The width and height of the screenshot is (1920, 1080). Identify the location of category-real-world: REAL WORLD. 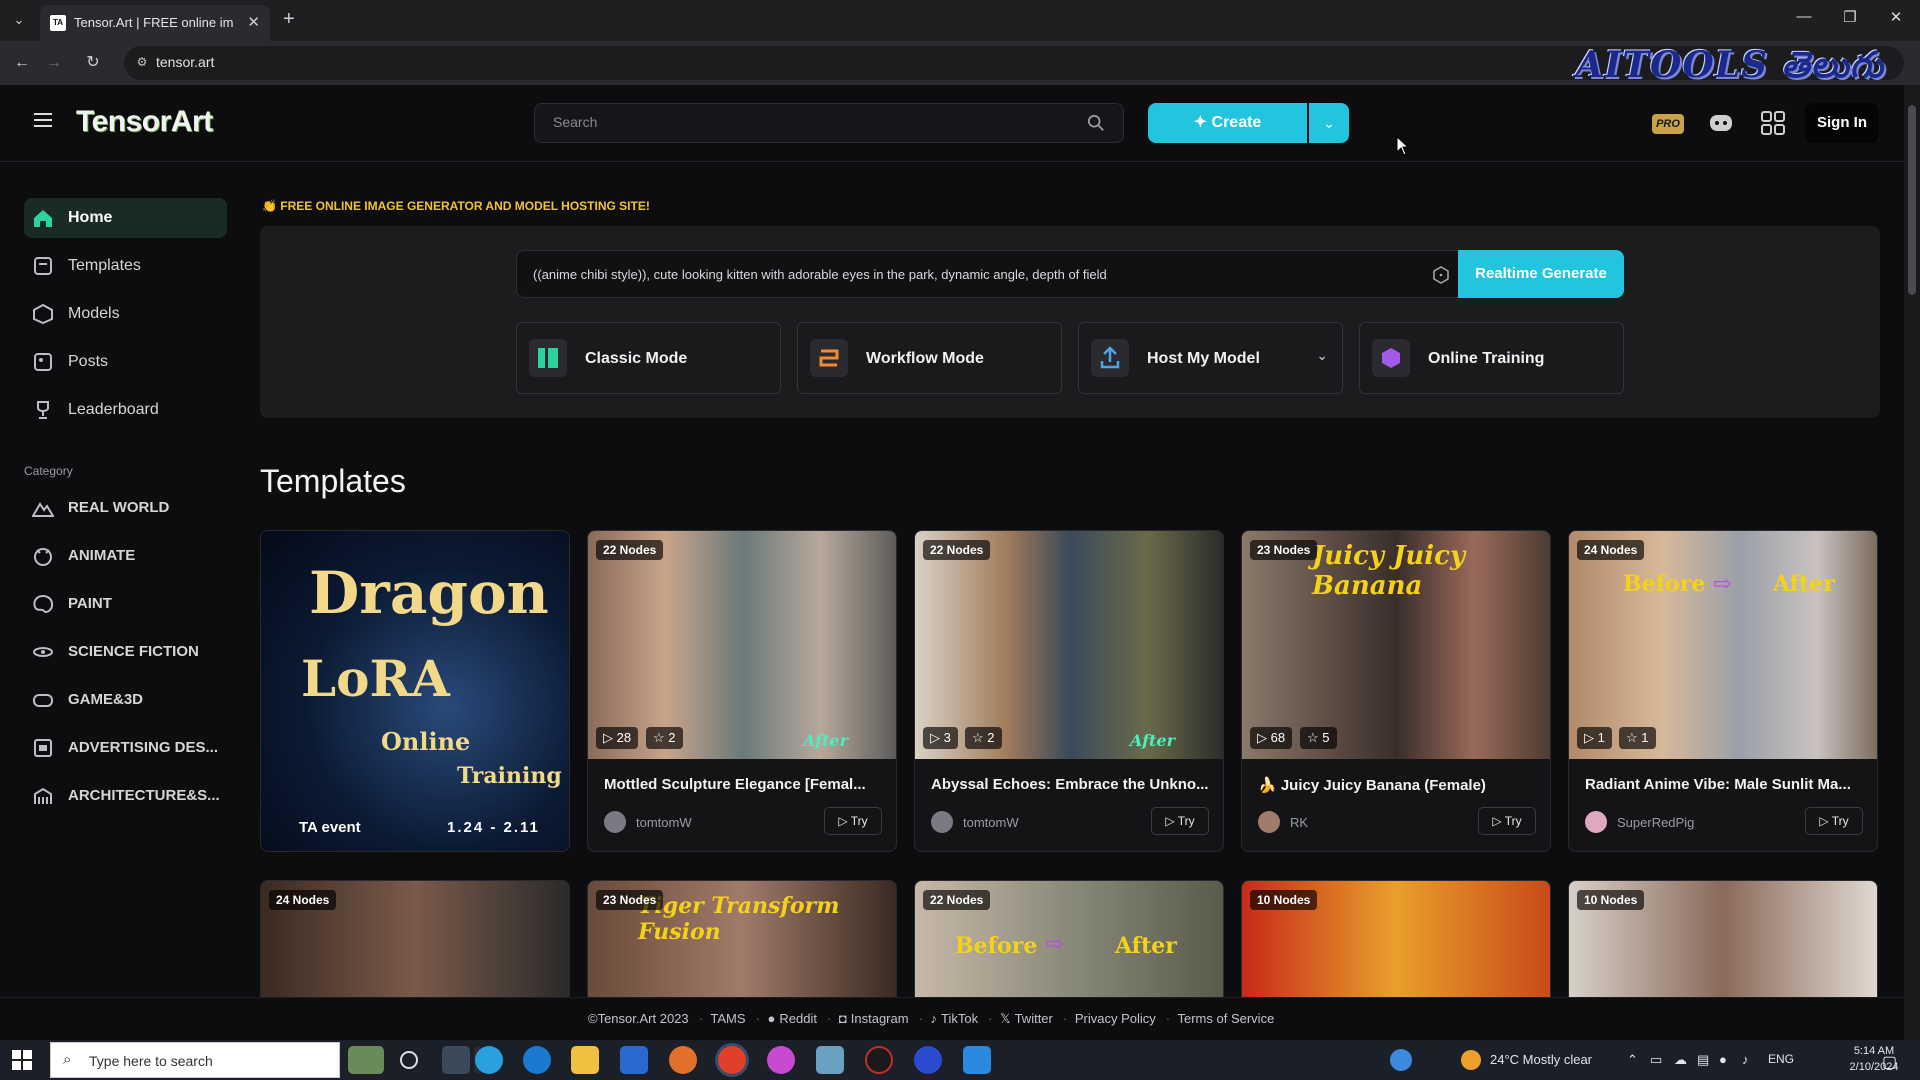
(125, 508).